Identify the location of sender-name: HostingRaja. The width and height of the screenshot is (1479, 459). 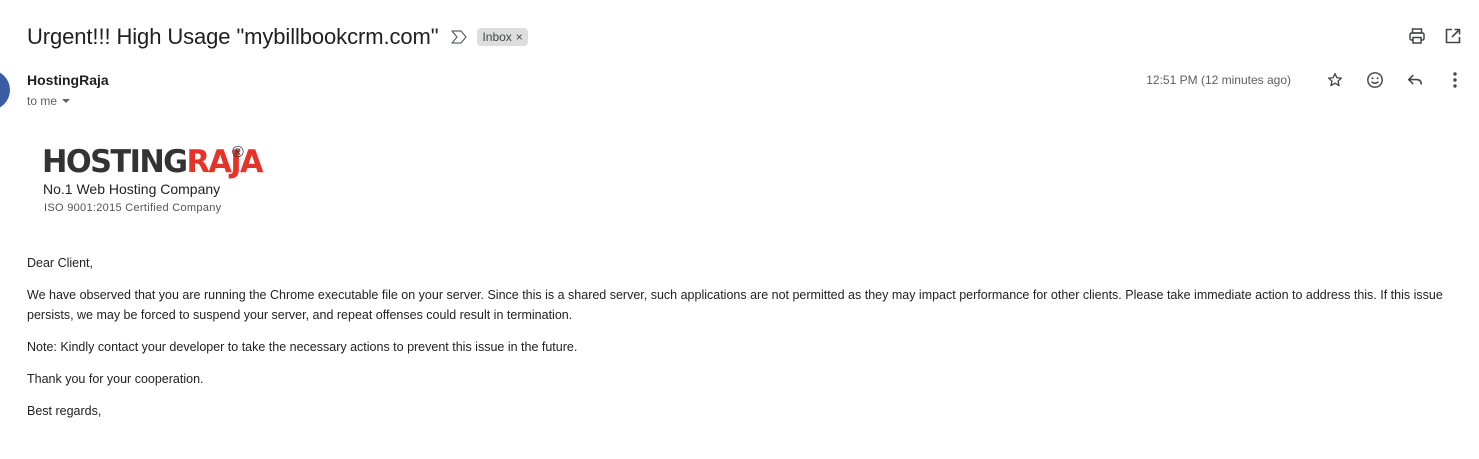
(68, 80).